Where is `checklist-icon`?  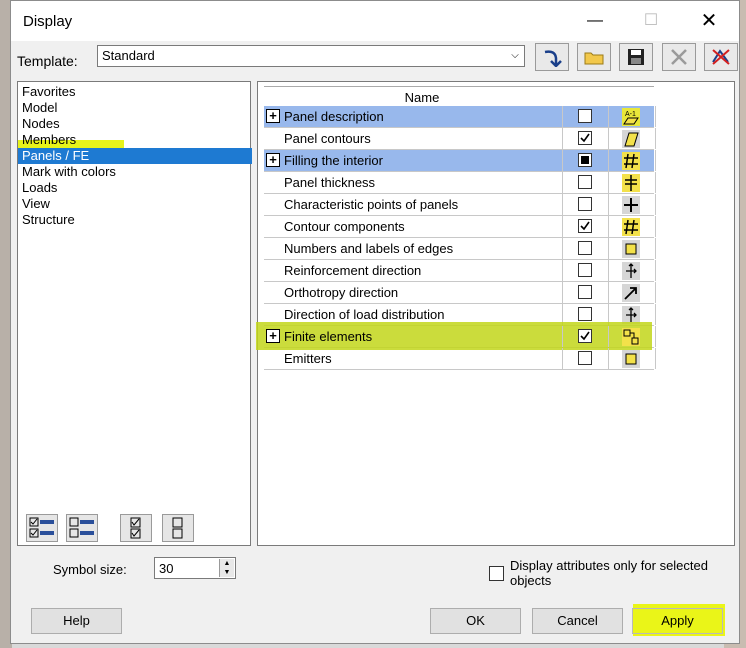 checklist-icon is located at coordinates (41, 527).